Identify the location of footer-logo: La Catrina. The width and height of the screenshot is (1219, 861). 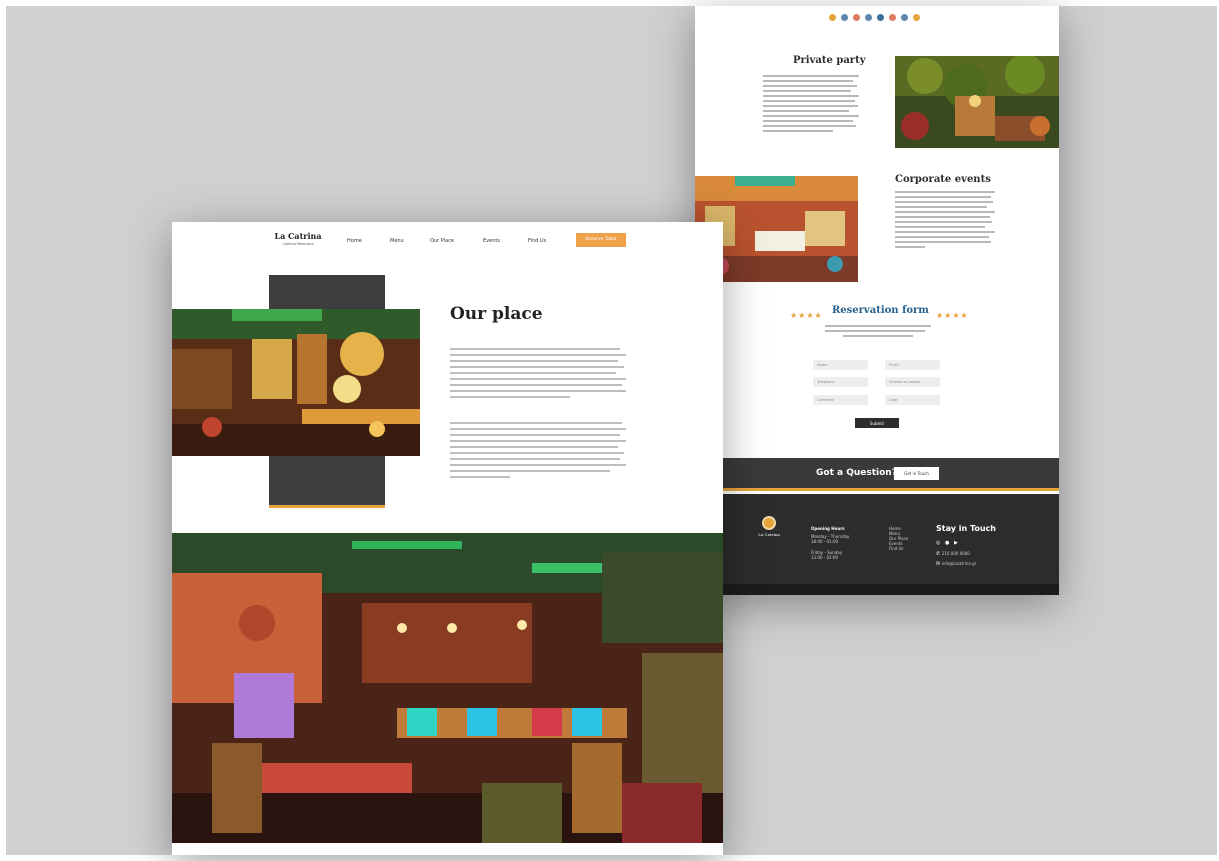
(769, 530).